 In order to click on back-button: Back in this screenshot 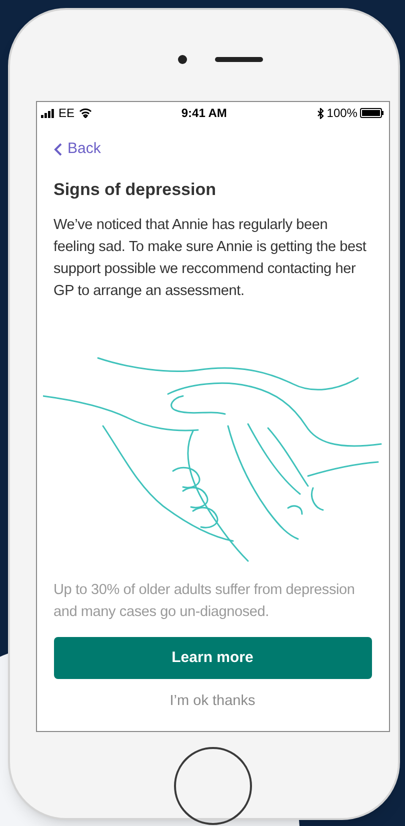, I will do `click(77, 149)`.